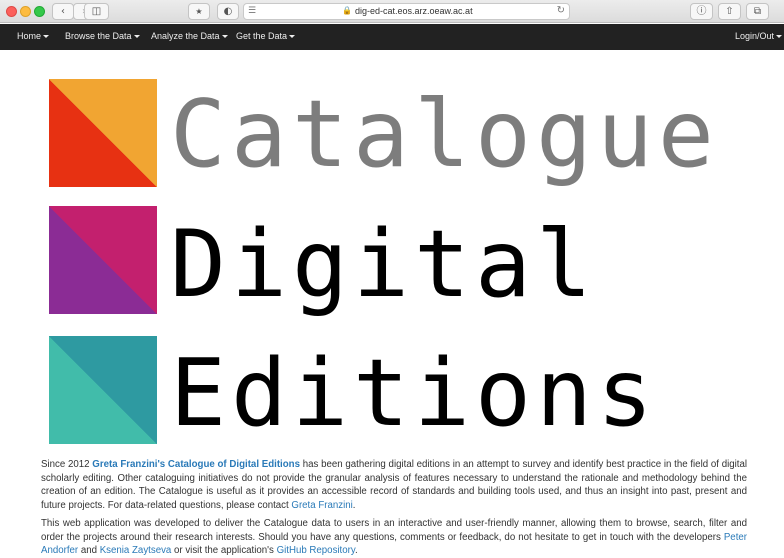 The width and height of the screenshot is (784, 558). What do you see at coordinates (11, 11) in the screenshot?
I see `close-window-button` at bounding box center [11, 11].